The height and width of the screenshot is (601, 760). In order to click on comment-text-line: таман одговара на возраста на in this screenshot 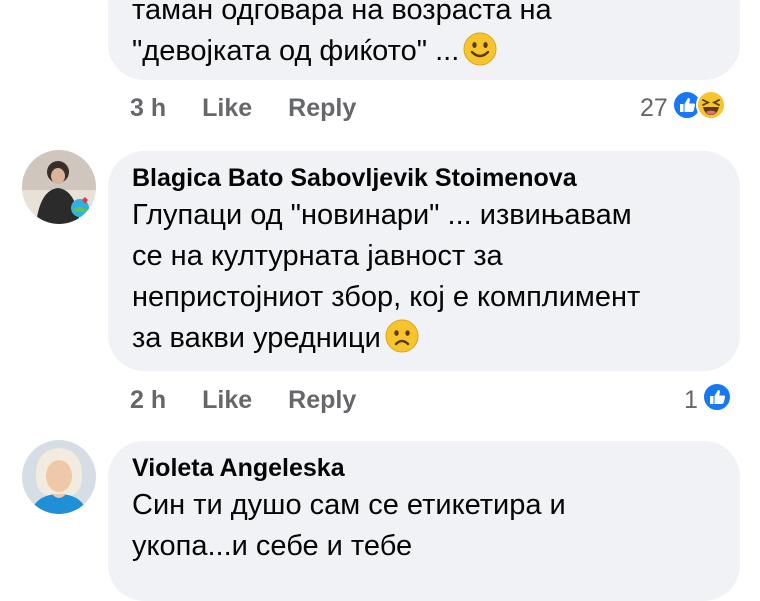, I will do `click(342, 13)`.